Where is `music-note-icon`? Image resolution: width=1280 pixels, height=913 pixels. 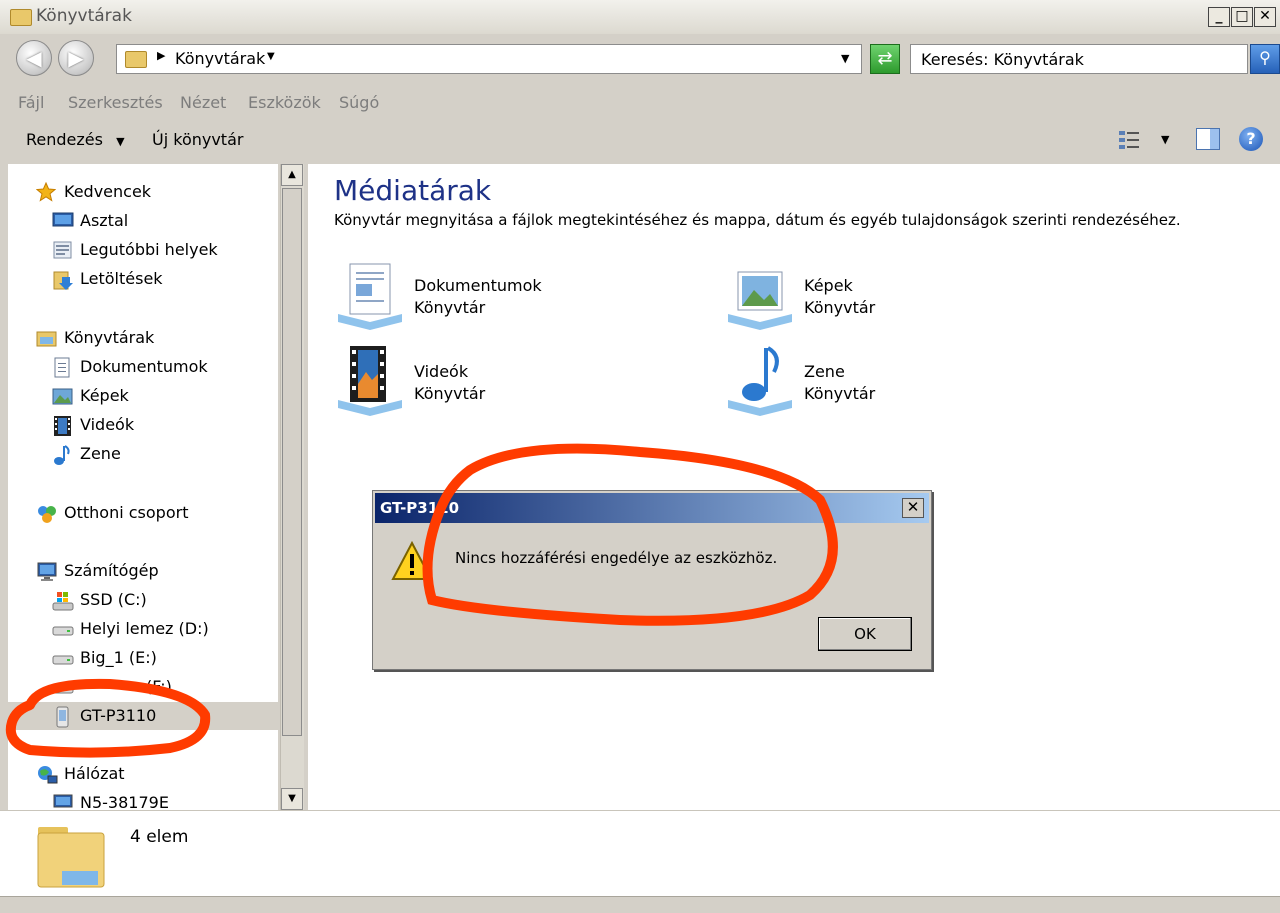
music-note-icon is located at coordinates (62, 454).